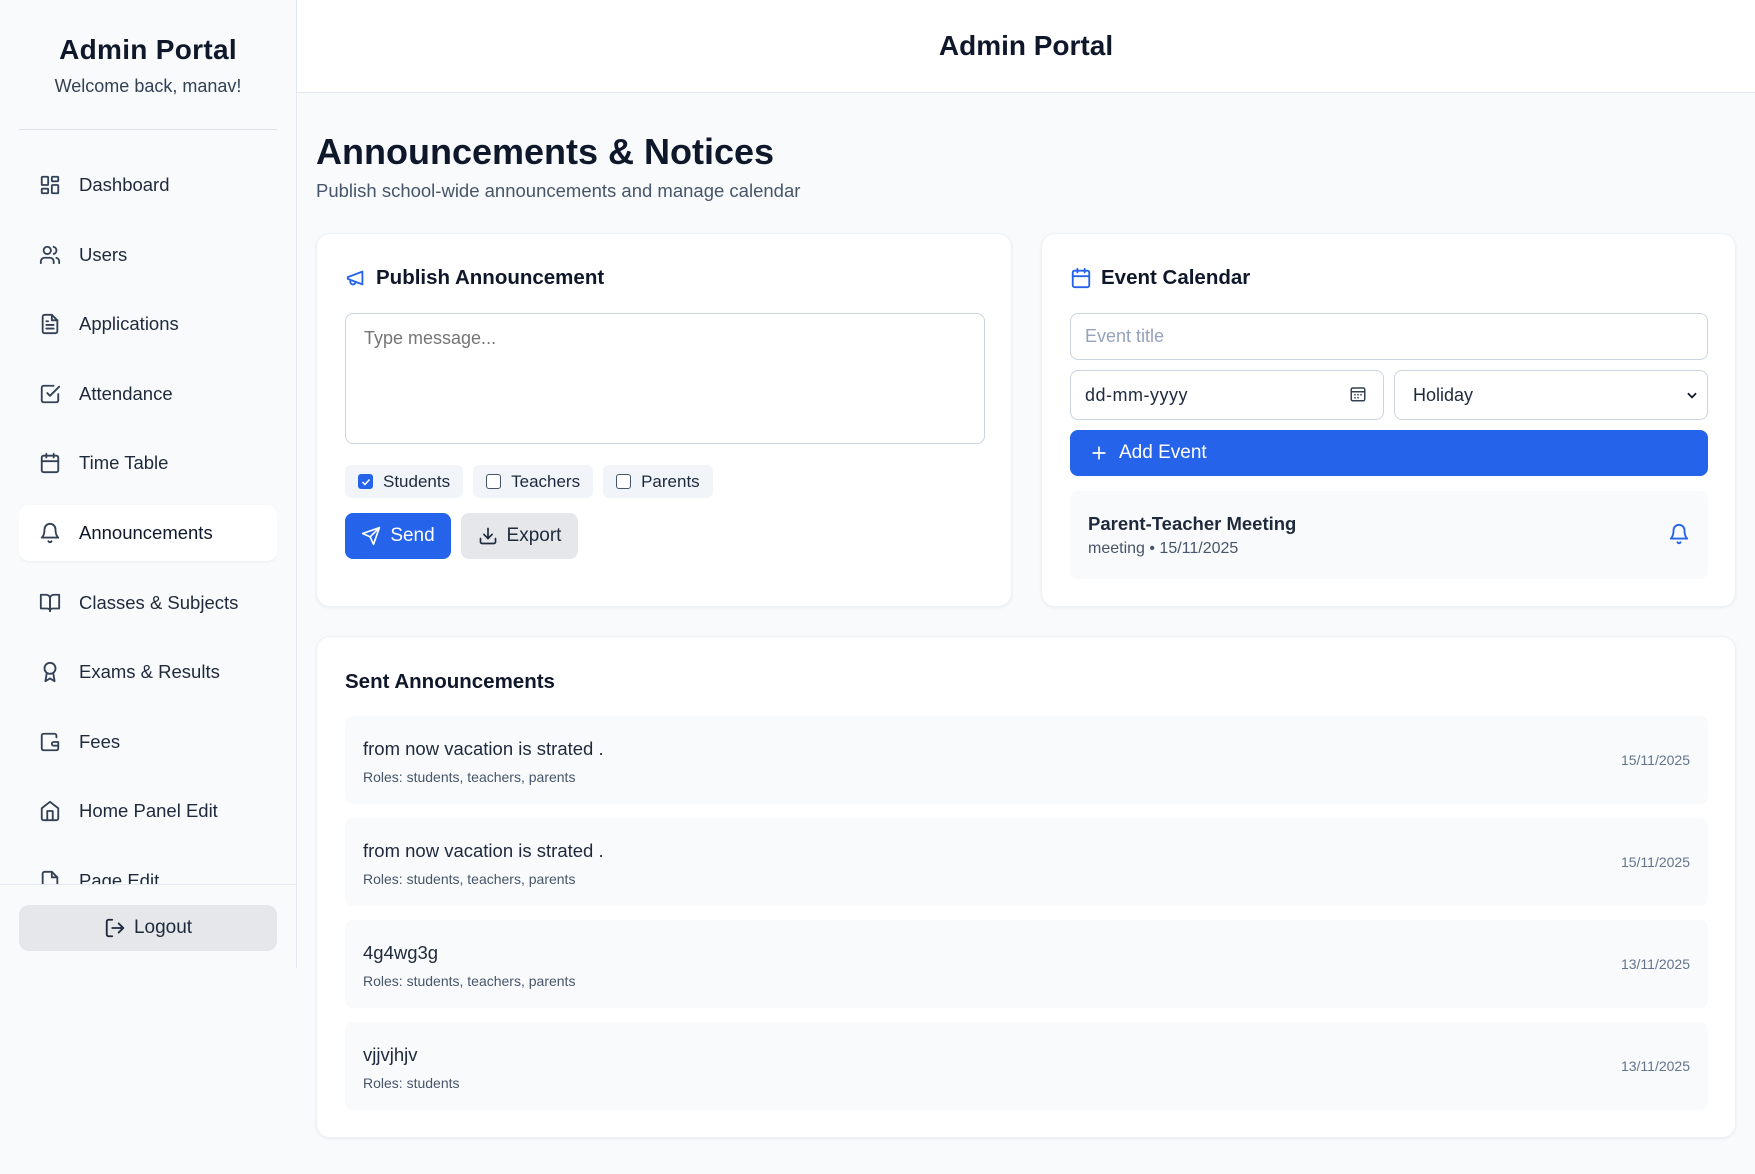 Image resolution: width=1755 pixels, height=1174 pixels. I want to click on sidebar-item-applications: Applications, so click(148, 324).